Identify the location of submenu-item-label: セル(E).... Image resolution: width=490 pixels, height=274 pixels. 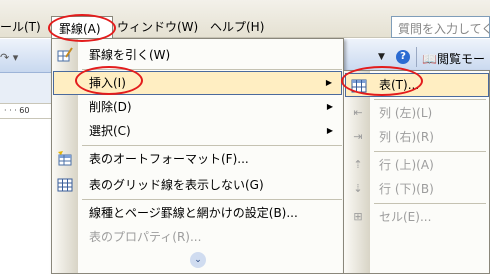
(405, 217).